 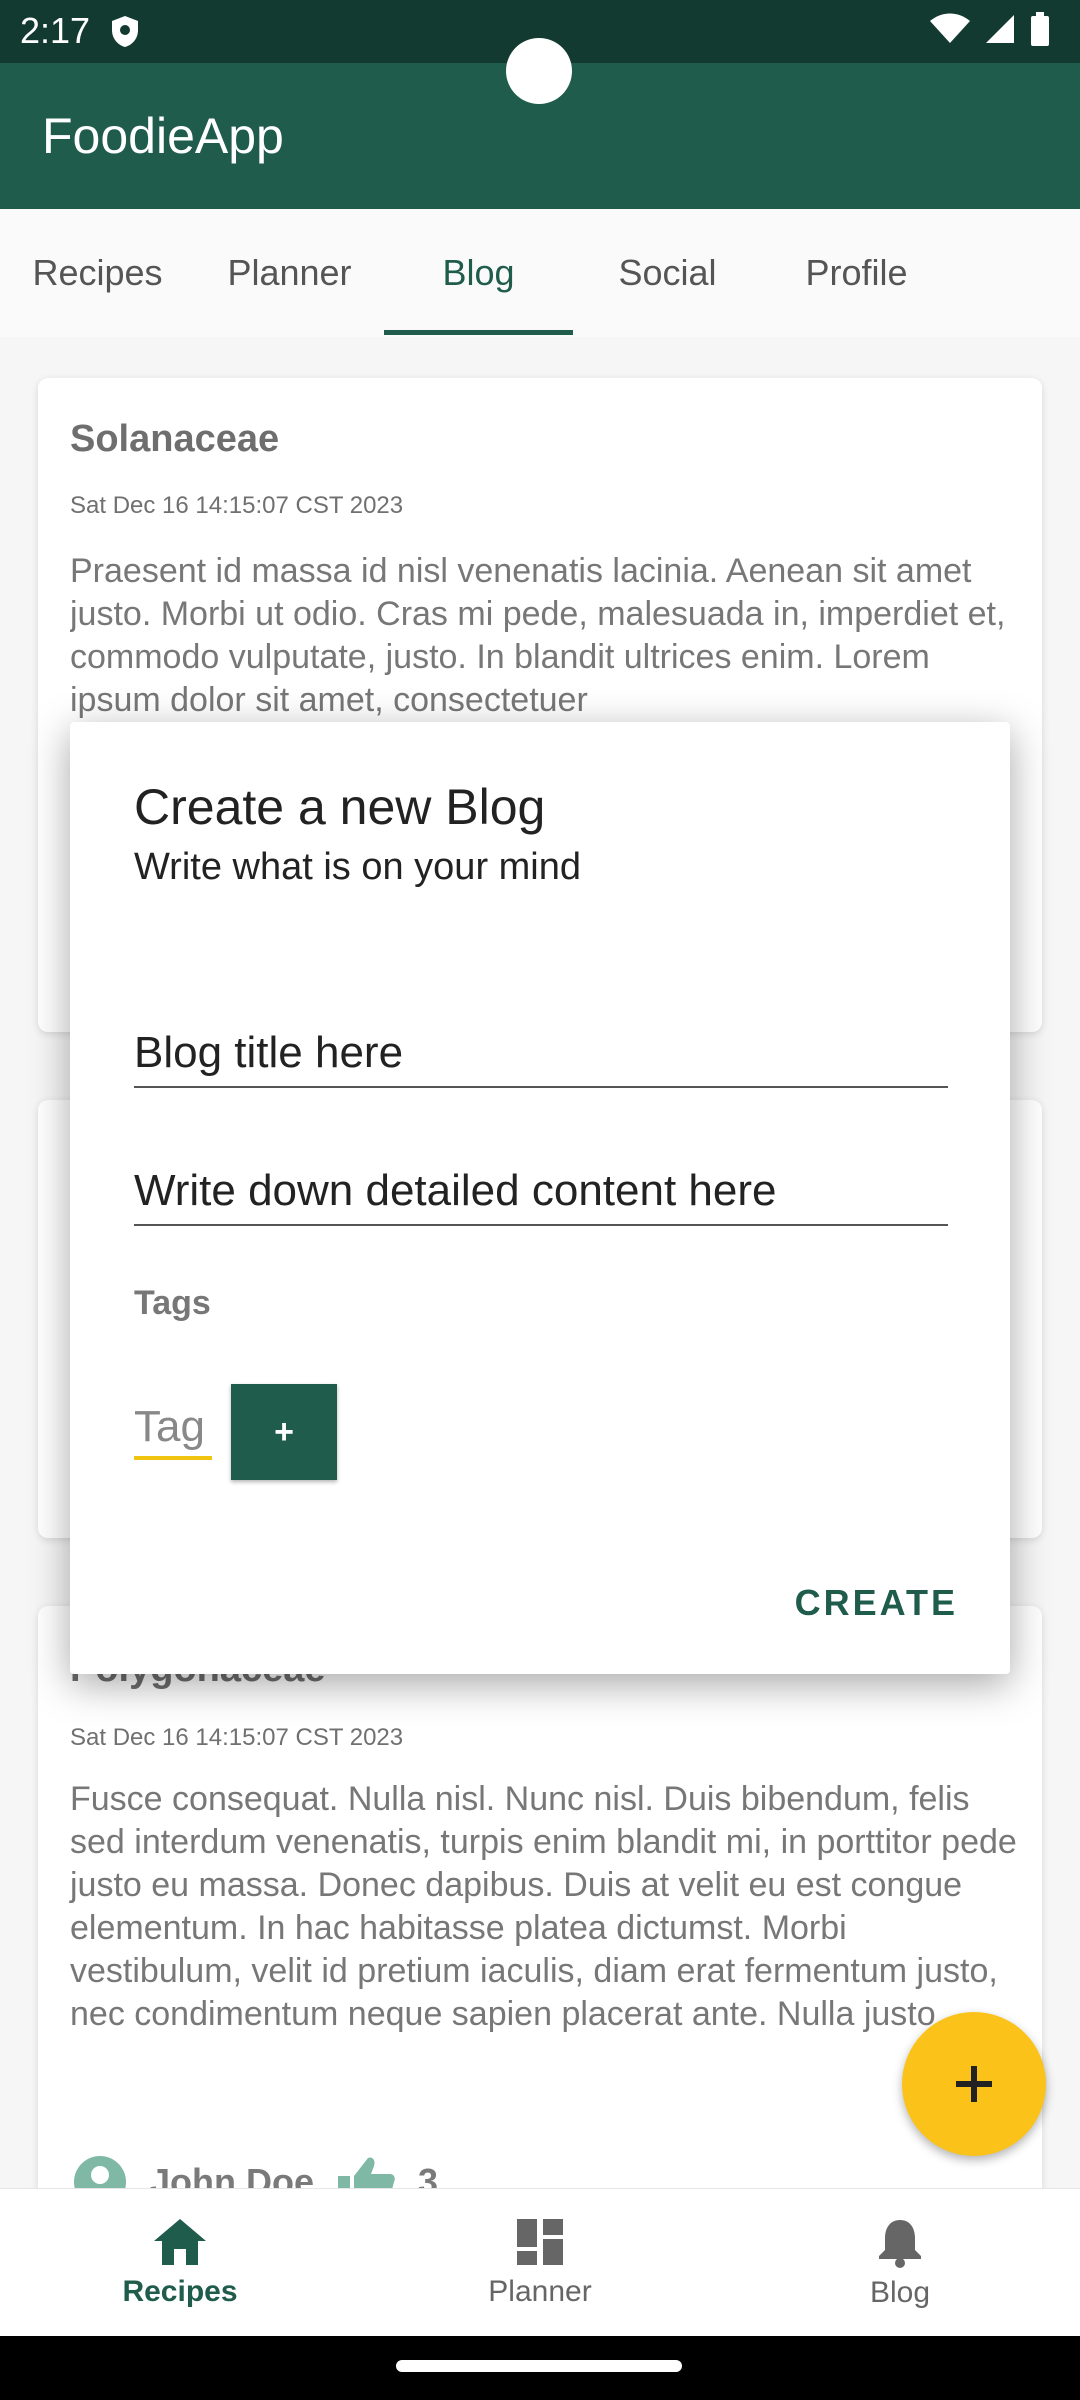 I want to click on tag-field, so click(x=173, y=1431).